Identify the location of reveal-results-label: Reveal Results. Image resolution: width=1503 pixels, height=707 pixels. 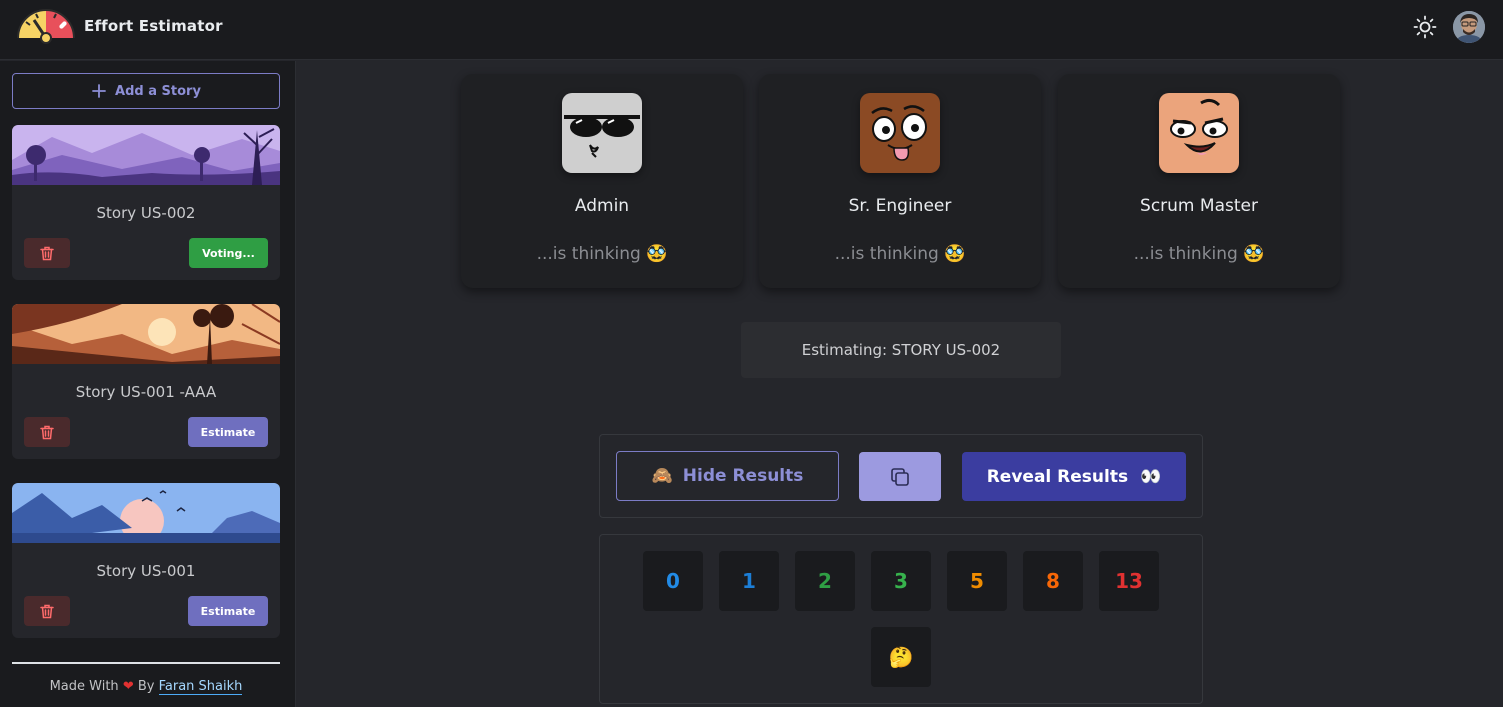
(1057, 476).